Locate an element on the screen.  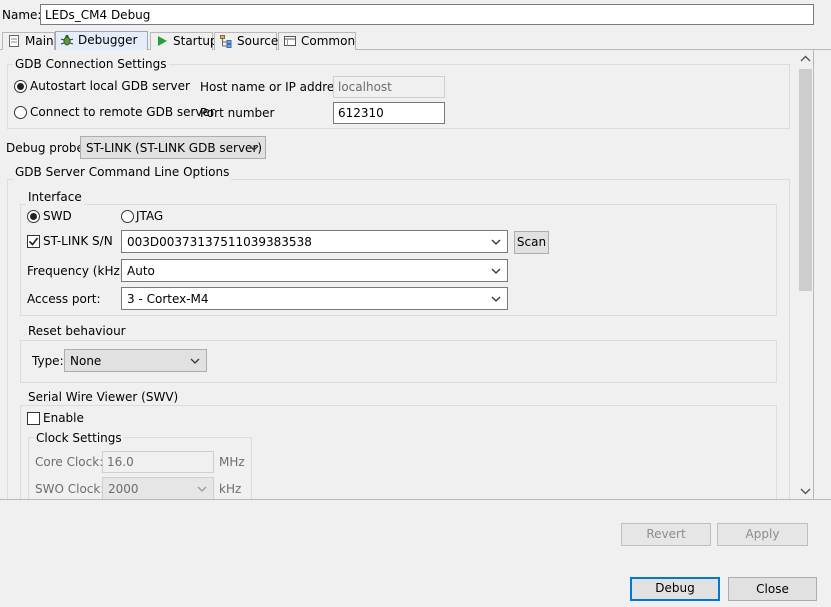
frequency-select: Auto is located at coordinates (314, 270).